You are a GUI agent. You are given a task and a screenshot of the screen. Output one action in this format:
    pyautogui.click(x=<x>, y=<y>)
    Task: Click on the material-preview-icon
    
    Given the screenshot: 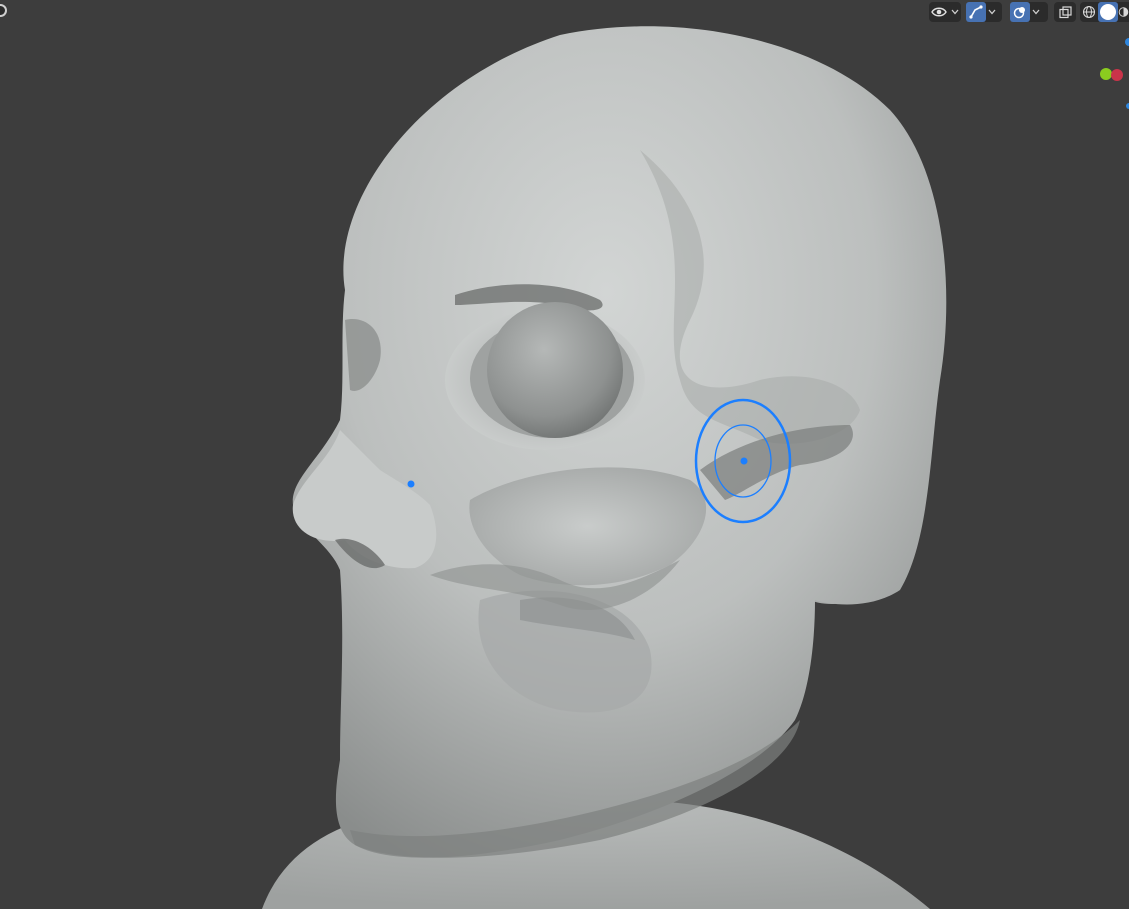 What is the action you would take?
    pyautogui.click(x=1123, y=12)
    